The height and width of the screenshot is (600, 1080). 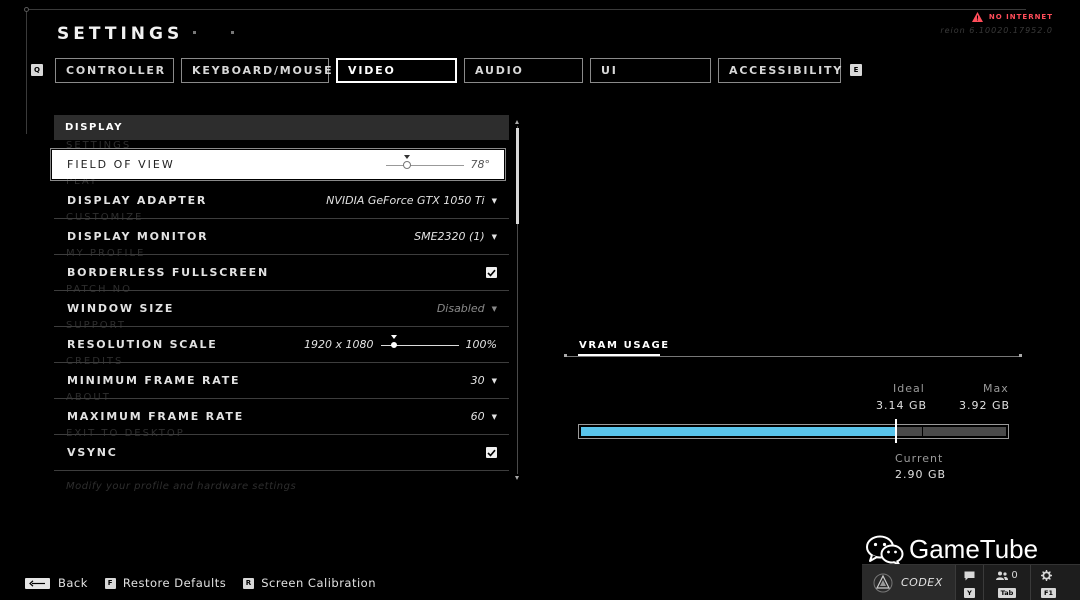 What do you see at coordinates (339, 344) in the screenshot?
I see `resolution-value: 1920 x 1080` at bounding box center [339, 344].